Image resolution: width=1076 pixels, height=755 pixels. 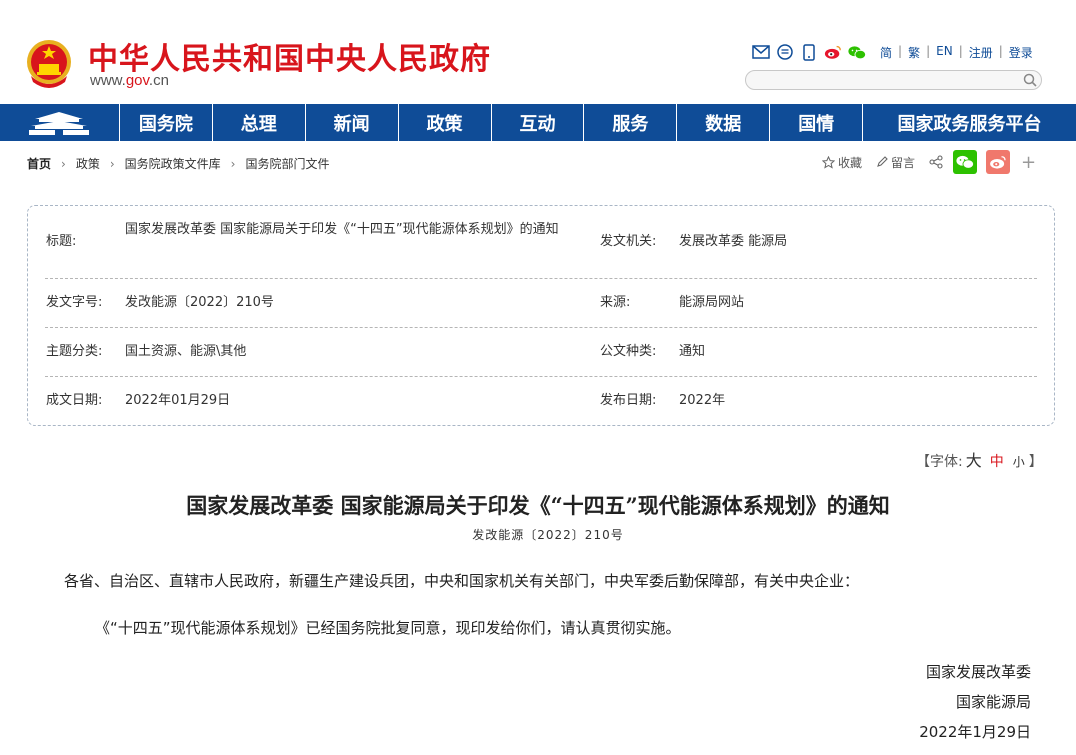 I want to click on nav-item-data: 数据, so click(x=724, y=122).